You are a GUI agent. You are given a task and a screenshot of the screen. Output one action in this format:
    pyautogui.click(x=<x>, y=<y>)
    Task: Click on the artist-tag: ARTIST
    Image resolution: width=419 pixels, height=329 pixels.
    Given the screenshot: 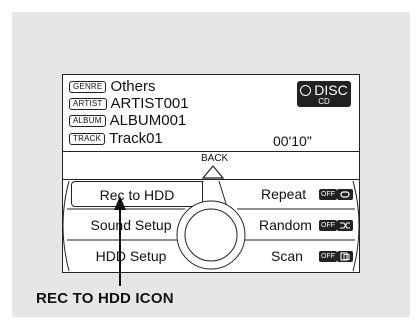 What is the action you would take?
    pyautogui.click(x=88, y=104)
    